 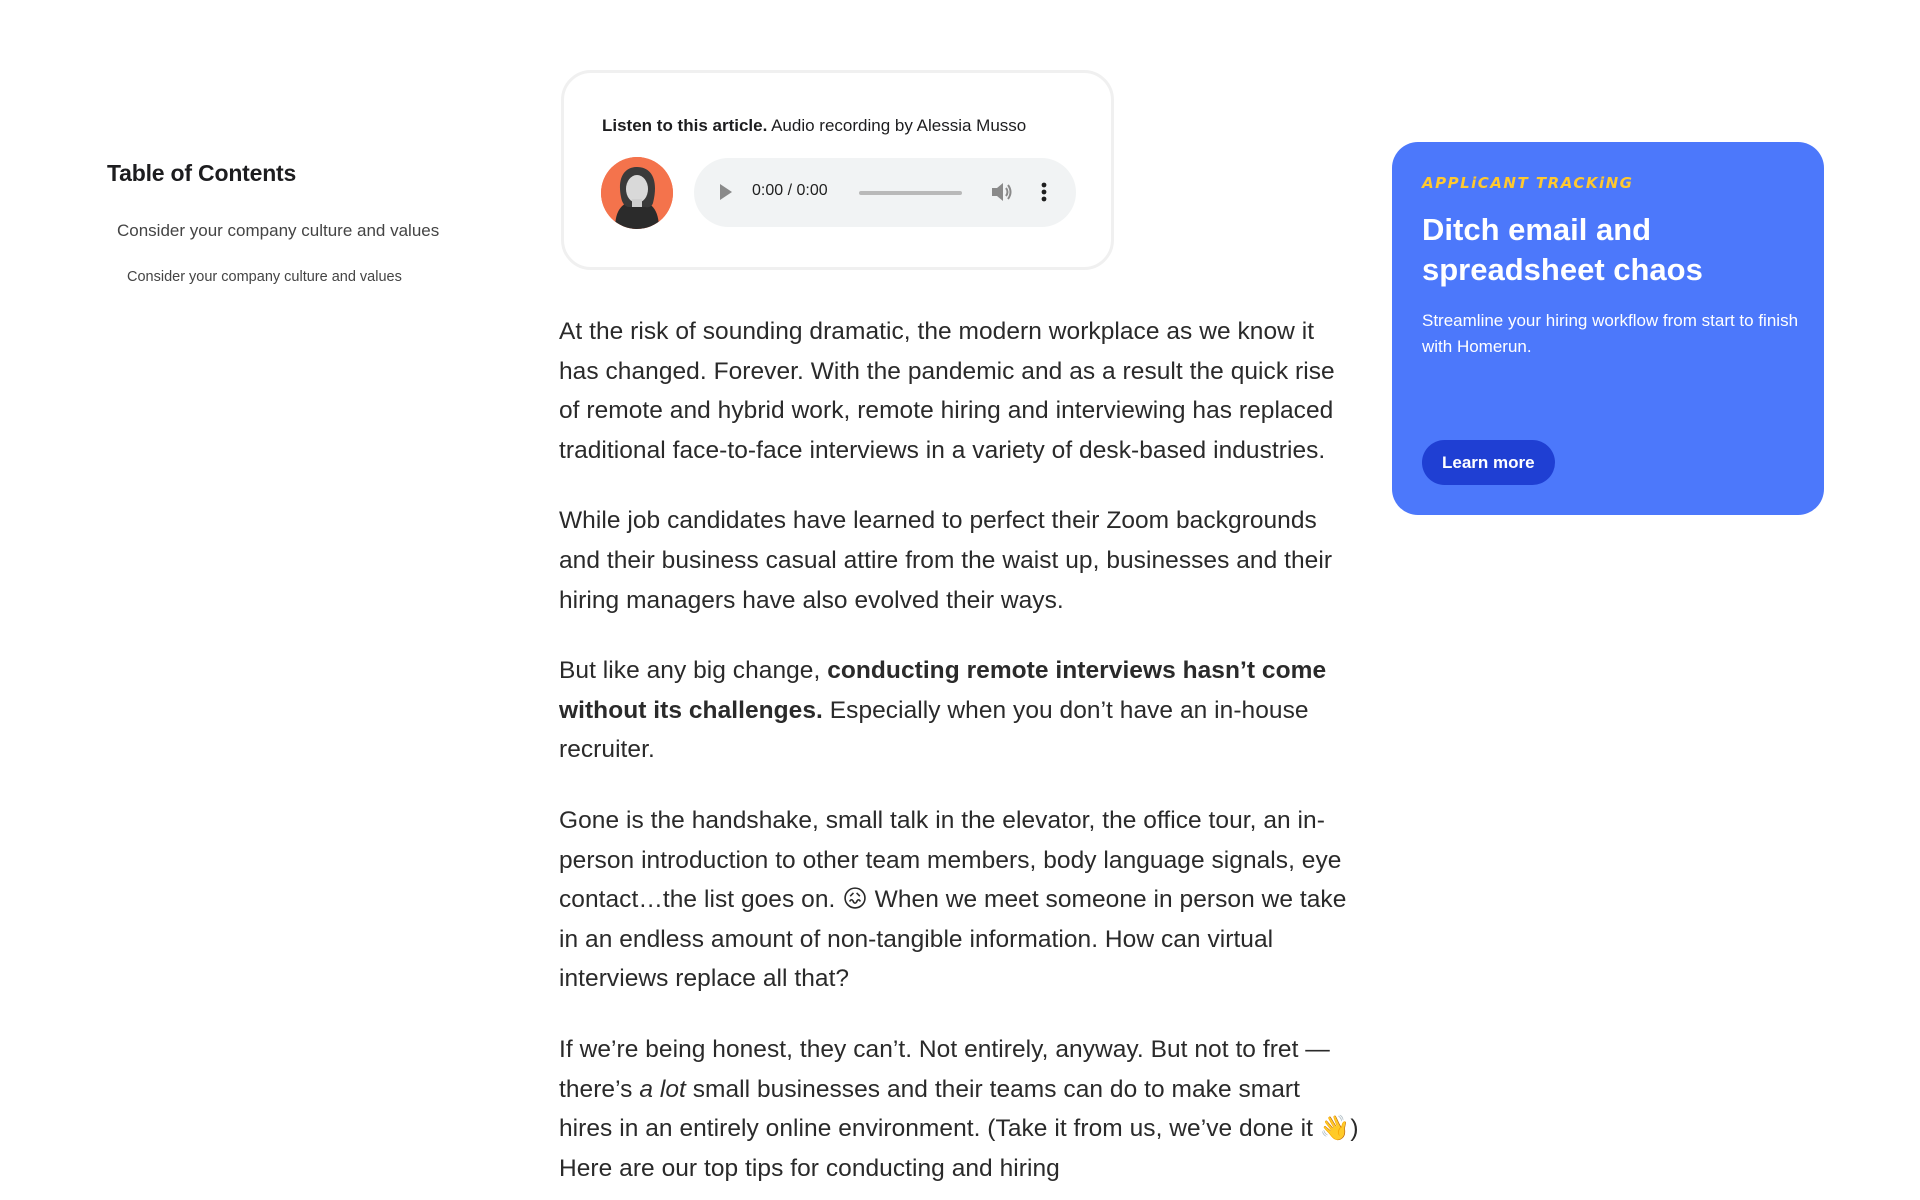 What do you see at coordinates (202, 173) in the screenshot?
I see `toc-title: Table of Contents` at bounding box center [202, 173].